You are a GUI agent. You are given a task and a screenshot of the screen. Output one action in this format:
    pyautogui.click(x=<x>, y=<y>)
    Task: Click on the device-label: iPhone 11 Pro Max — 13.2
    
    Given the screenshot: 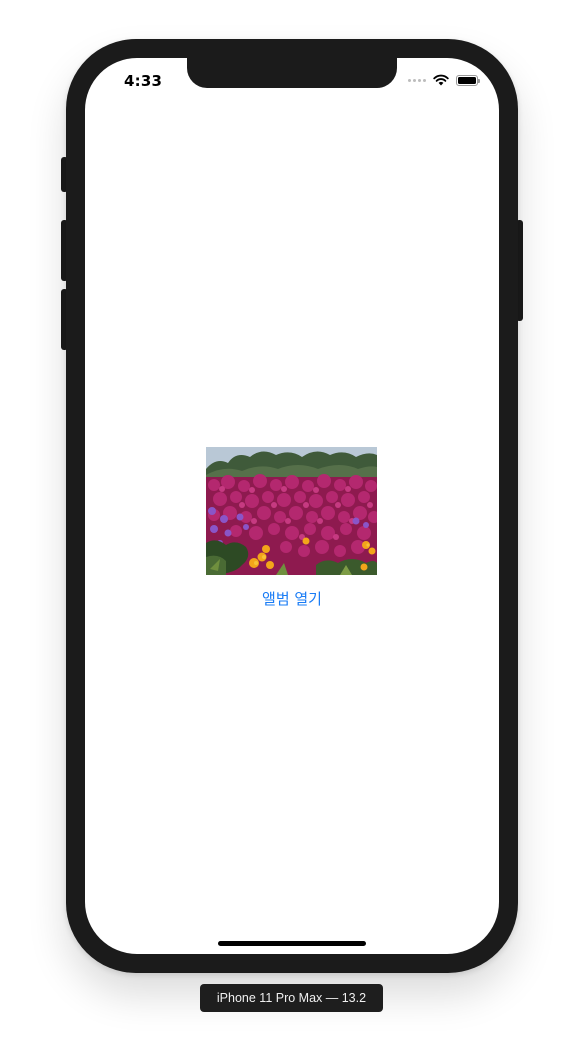 What is the action you would take?
    pyautogui.click(x=291, y=998)
    